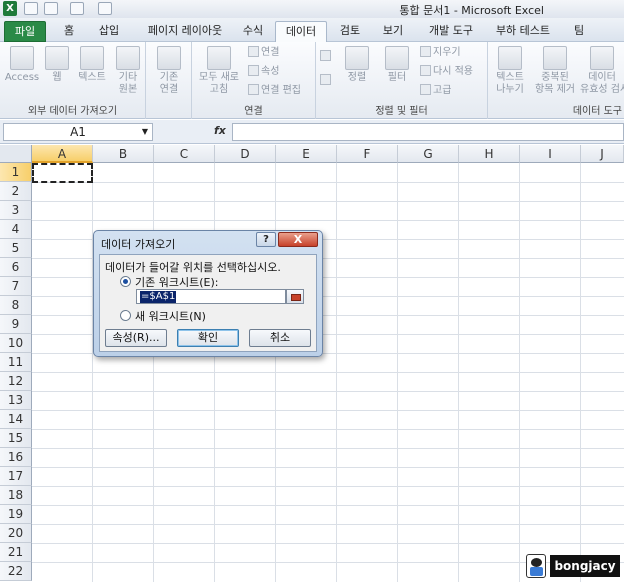  Describe the element at coordinates (602, 71) in the screenshot. I see `data-validation-button: 데이터유효성 검사` at that location.